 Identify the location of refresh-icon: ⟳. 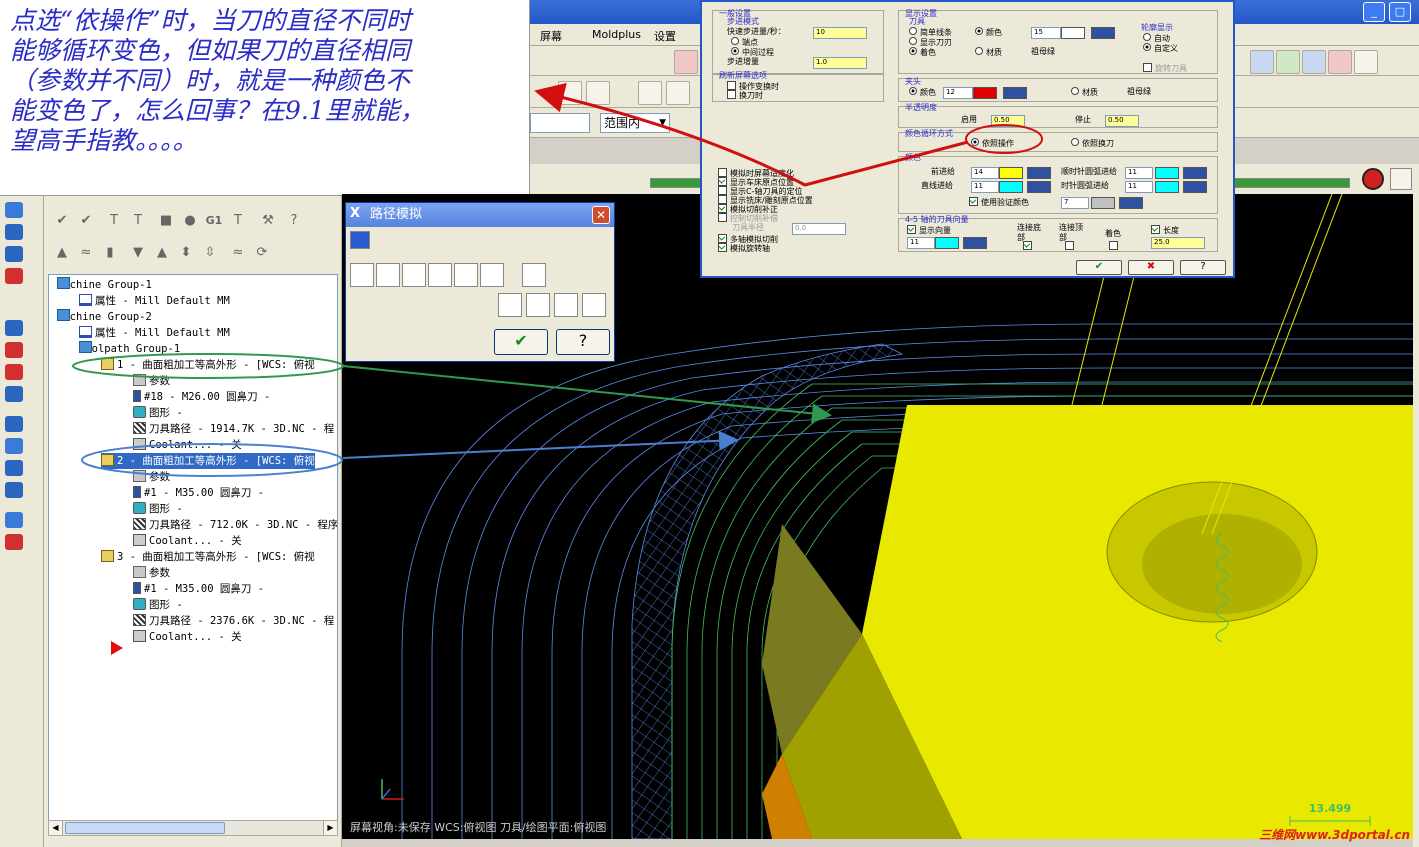
(262, 253).